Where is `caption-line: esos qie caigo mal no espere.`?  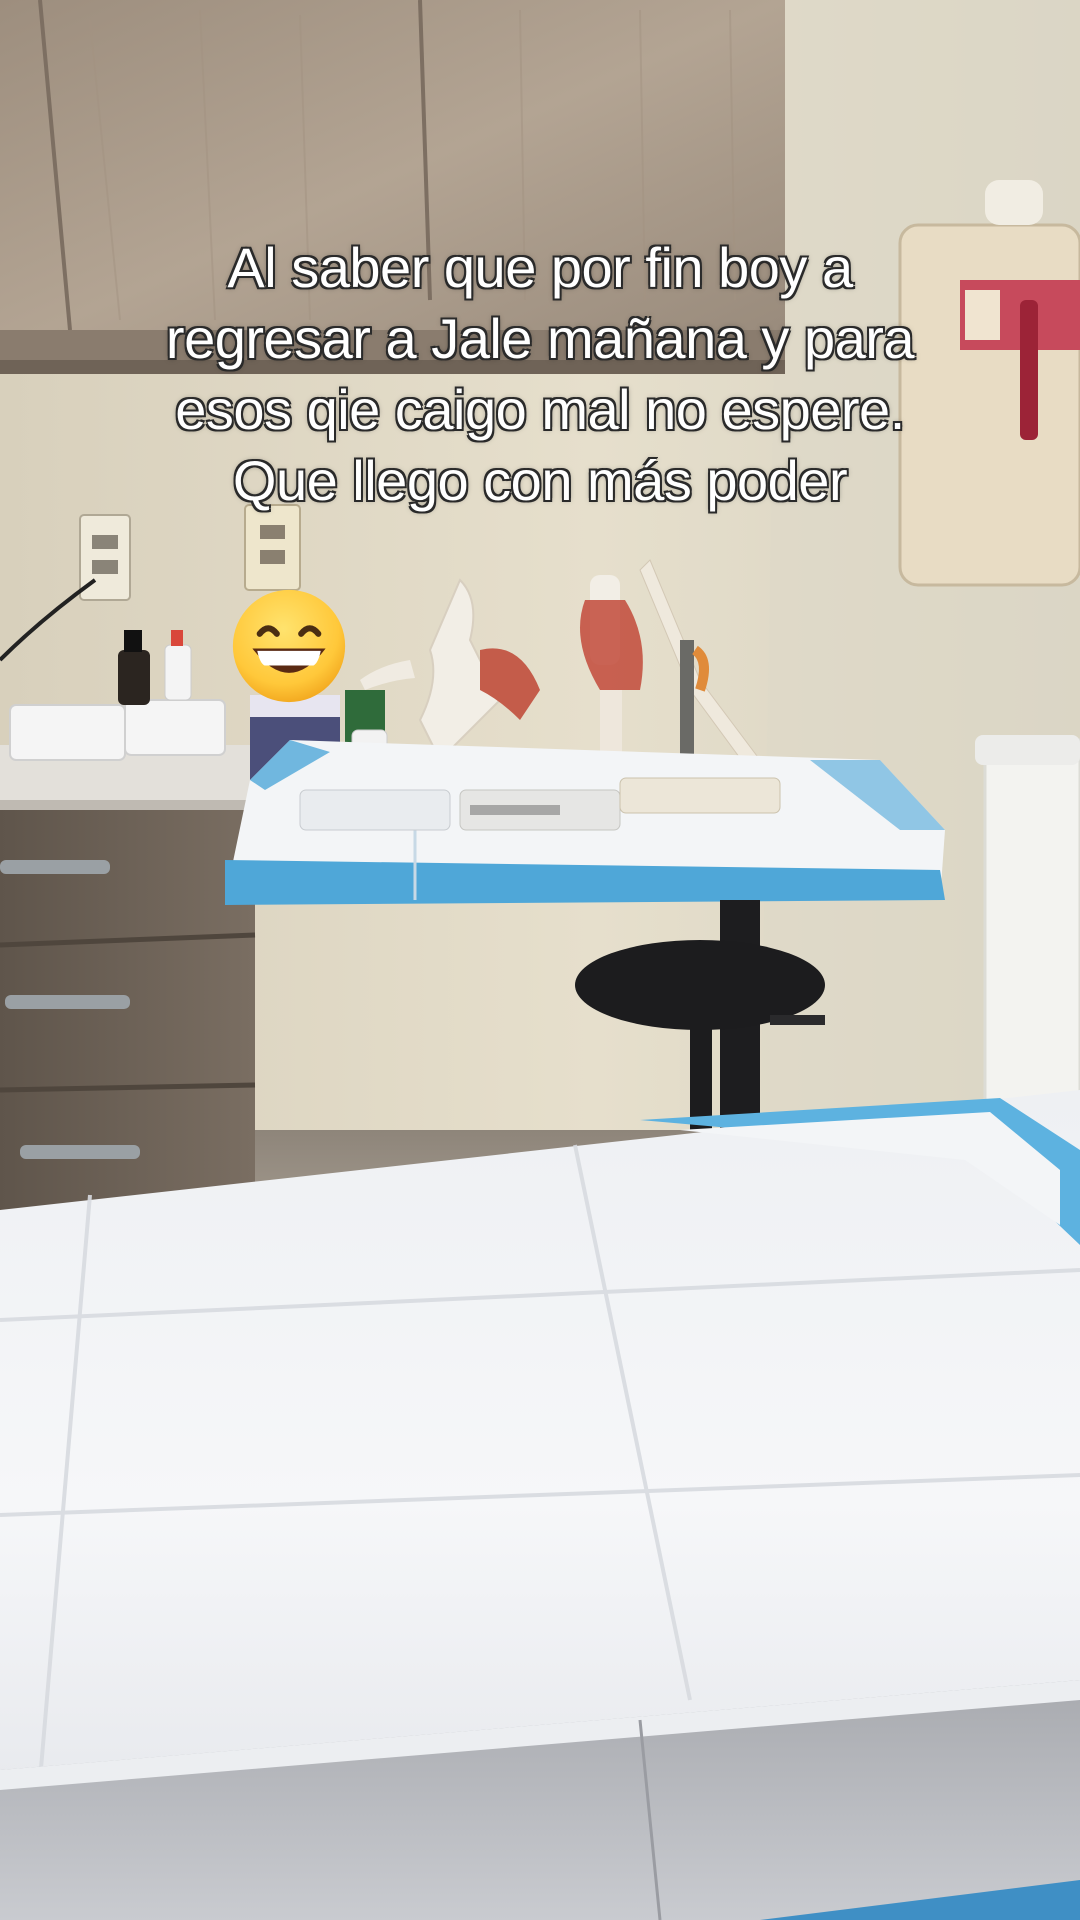
caption-line: esos qie caigo mal no espere. is located at coordinates (540, 409).